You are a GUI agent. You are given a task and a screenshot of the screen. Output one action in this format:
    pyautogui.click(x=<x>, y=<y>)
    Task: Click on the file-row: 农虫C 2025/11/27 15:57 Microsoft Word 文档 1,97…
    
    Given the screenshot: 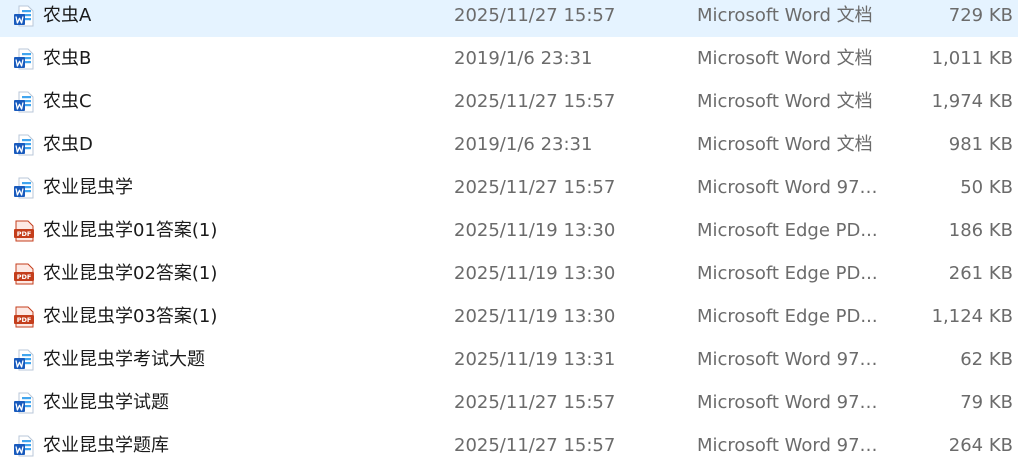 What is the action you would take?
    pyautogui.click(x=509, y=101)
    